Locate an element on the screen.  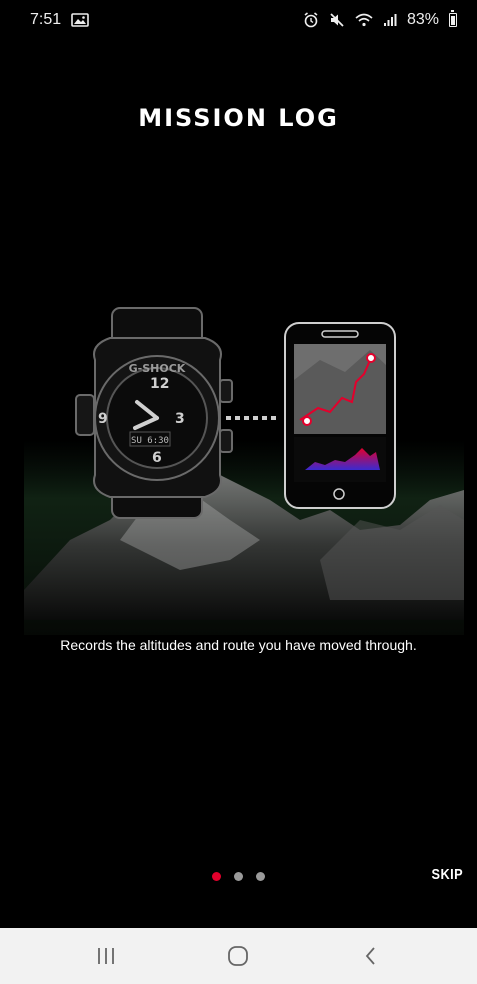
skip-button: SKIP is located at coordinates (447, 874).